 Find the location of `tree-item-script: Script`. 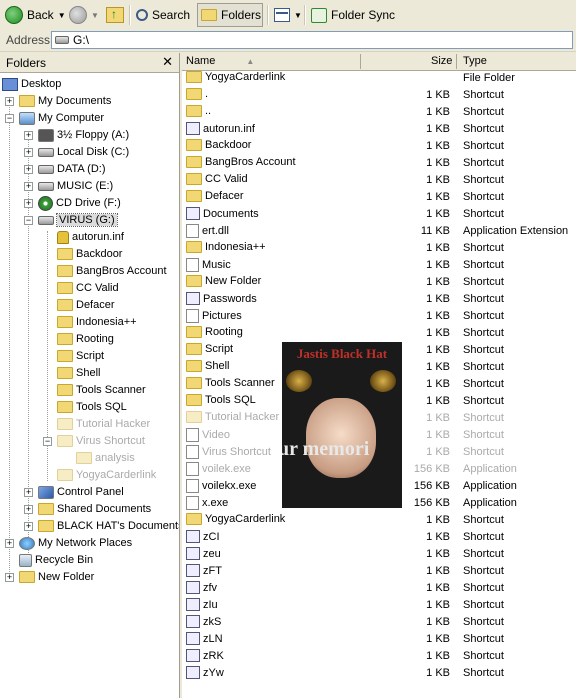

tree-item-script: Script is located at coordinates (80, 356).